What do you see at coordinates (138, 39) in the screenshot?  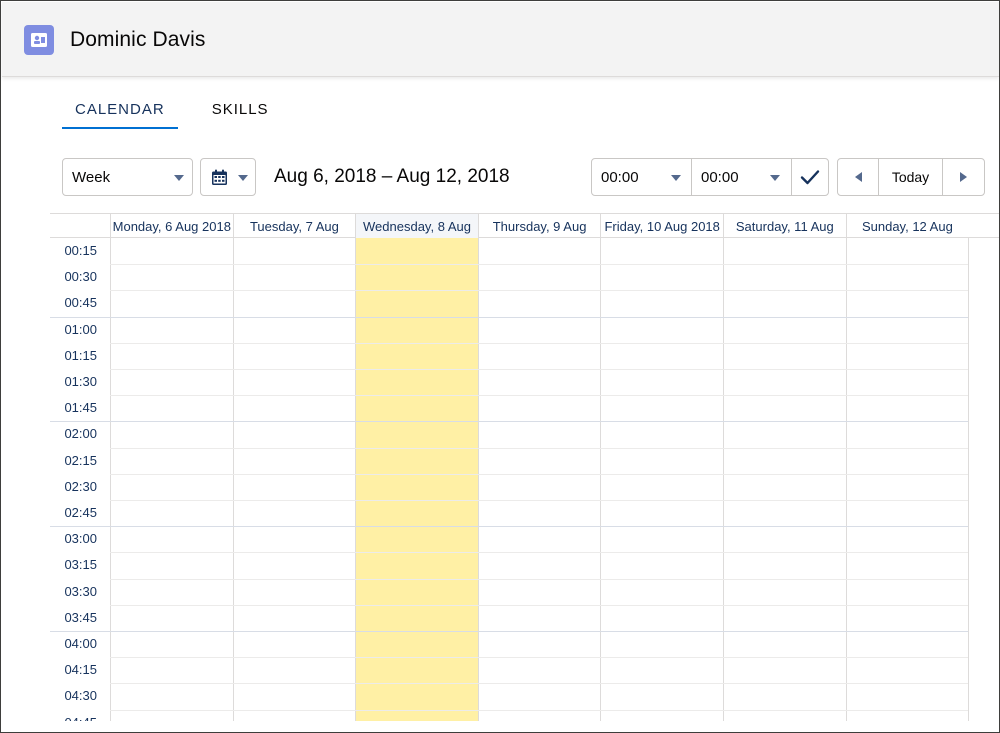 I see `record-title: Dominic Davis` at bounding box center [138, 39].